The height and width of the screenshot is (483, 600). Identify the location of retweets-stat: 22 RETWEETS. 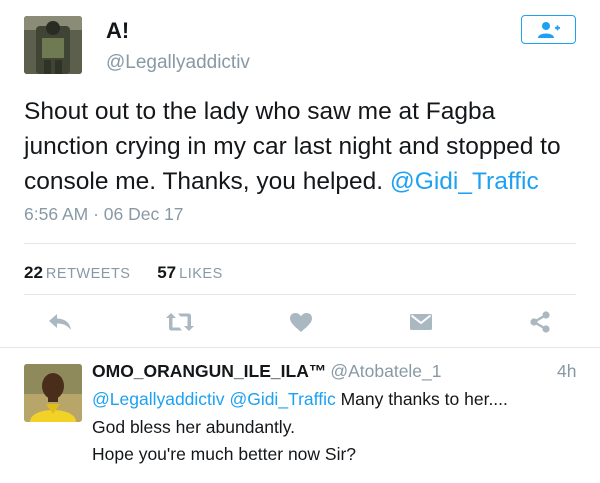
(77, 272).